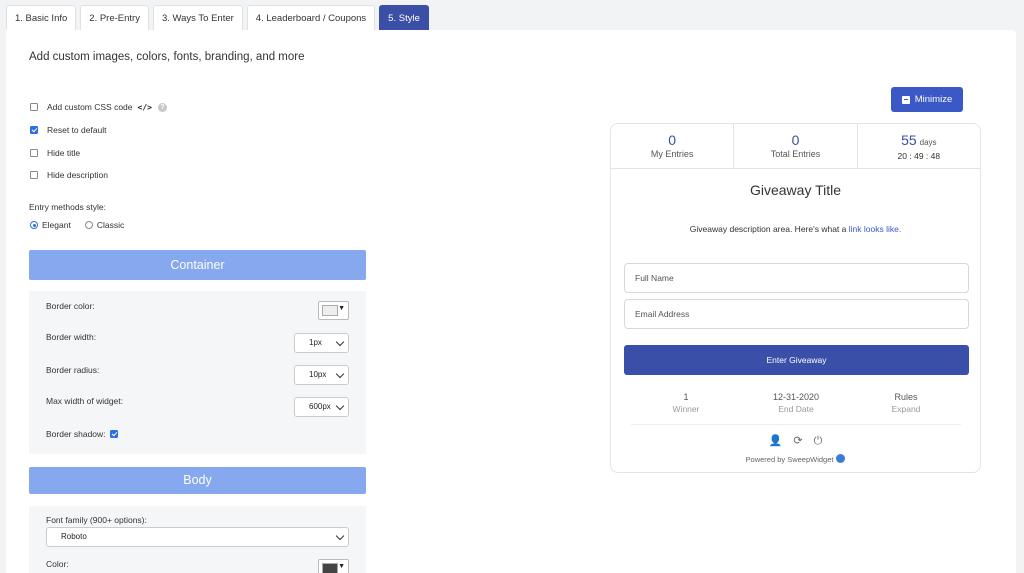 The height and width of the screenshot is (573, 1024). I want to click on powered-by: Powered by SweepWidget, so click(795, 459).